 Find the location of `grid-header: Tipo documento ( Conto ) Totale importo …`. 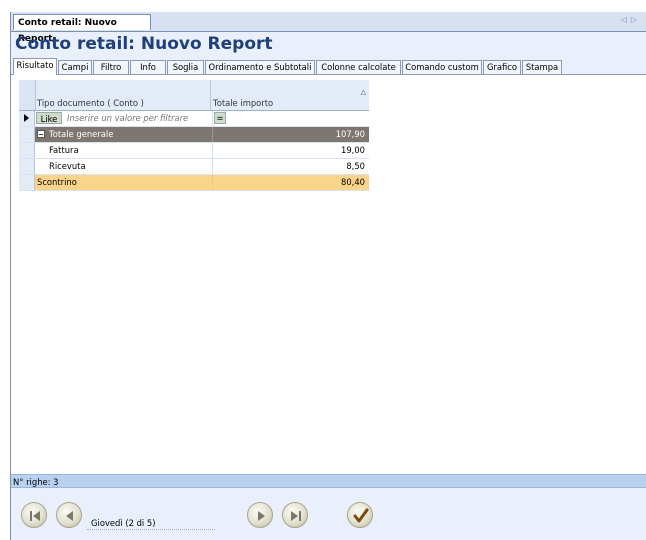

grid-header: Tipo documento ( Conto ) Totale importo … is located at coordinates (194, 95).